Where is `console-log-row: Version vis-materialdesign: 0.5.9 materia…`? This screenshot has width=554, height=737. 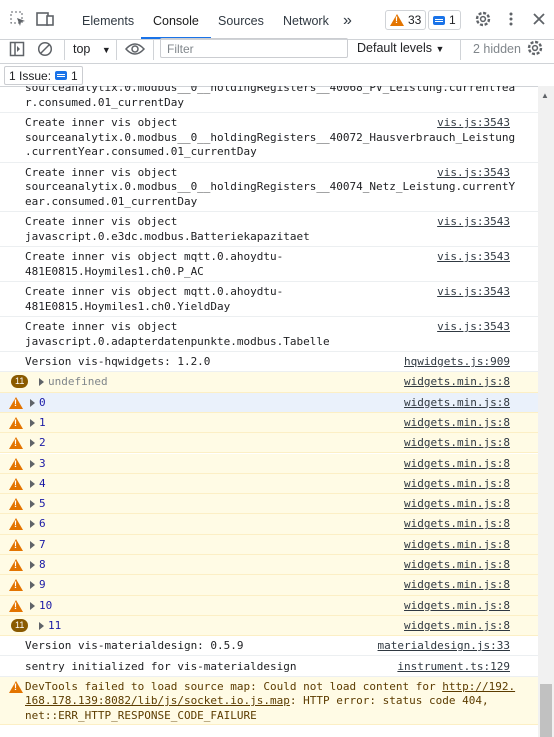 console-log-row: Version vis-materialdesign: 0.5.9 materia… is located at coordinates (269, 646).